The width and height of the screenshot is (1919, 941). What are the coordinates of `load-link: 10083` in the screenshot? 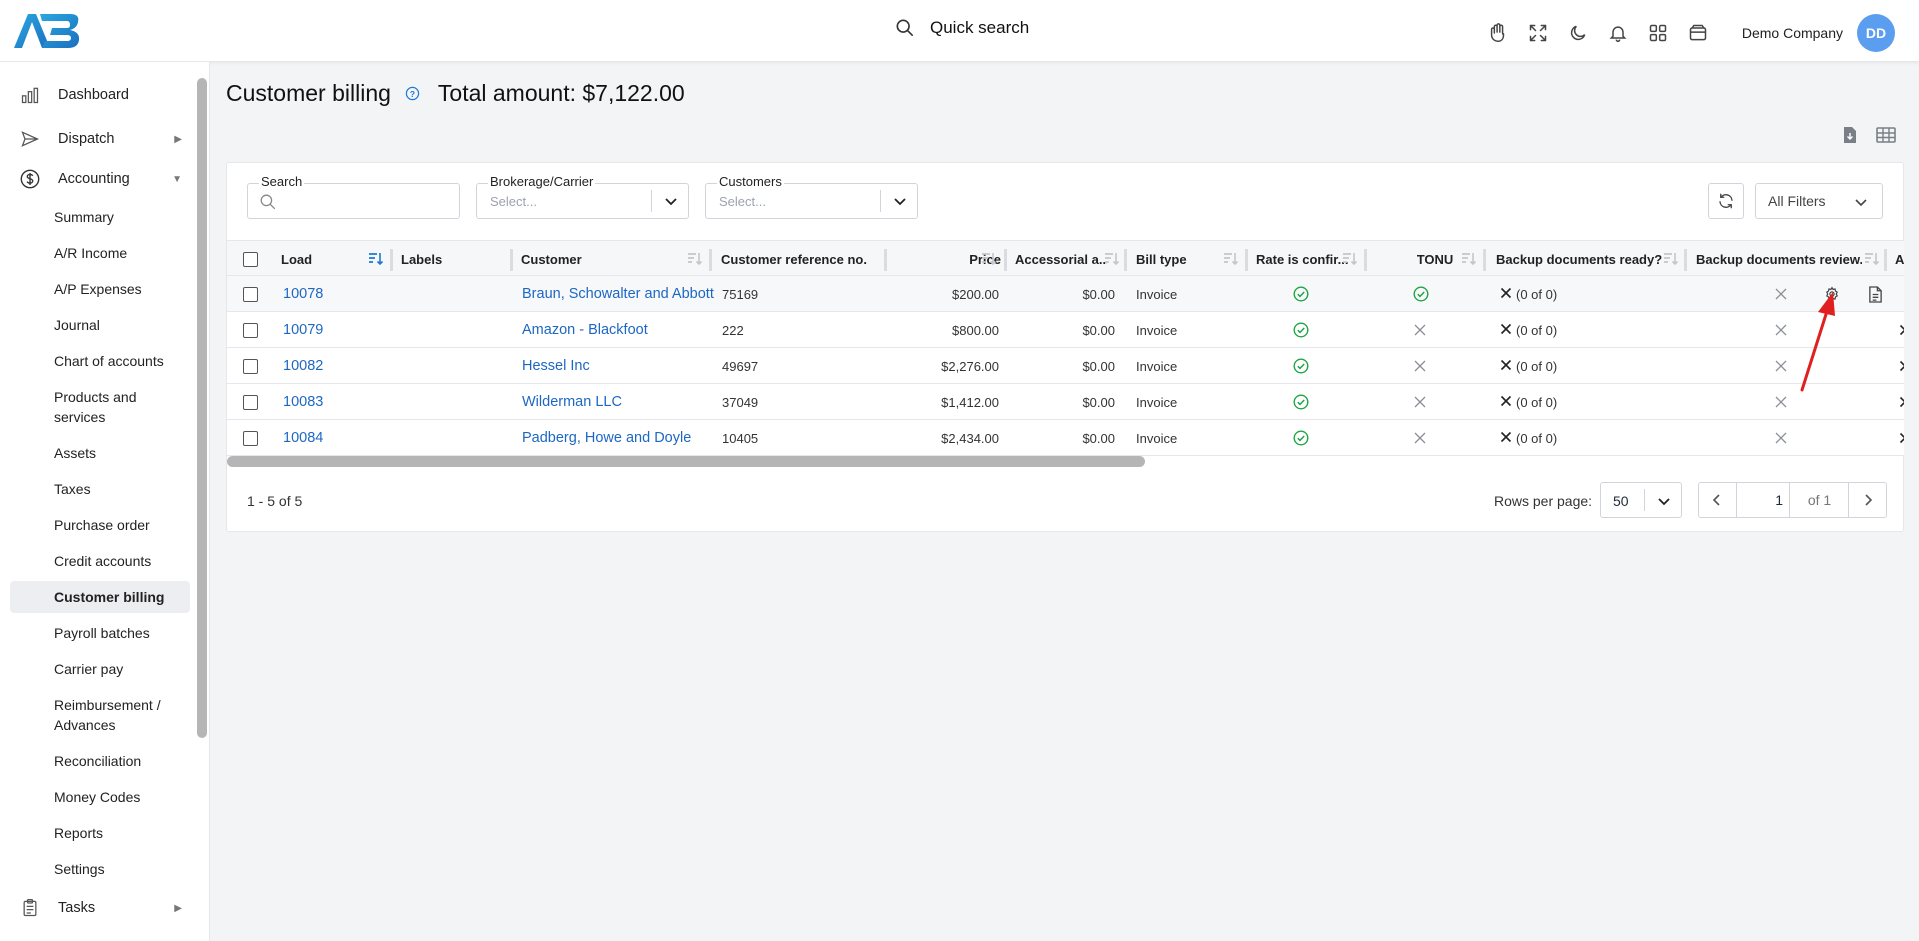 It's located at (303, 402).